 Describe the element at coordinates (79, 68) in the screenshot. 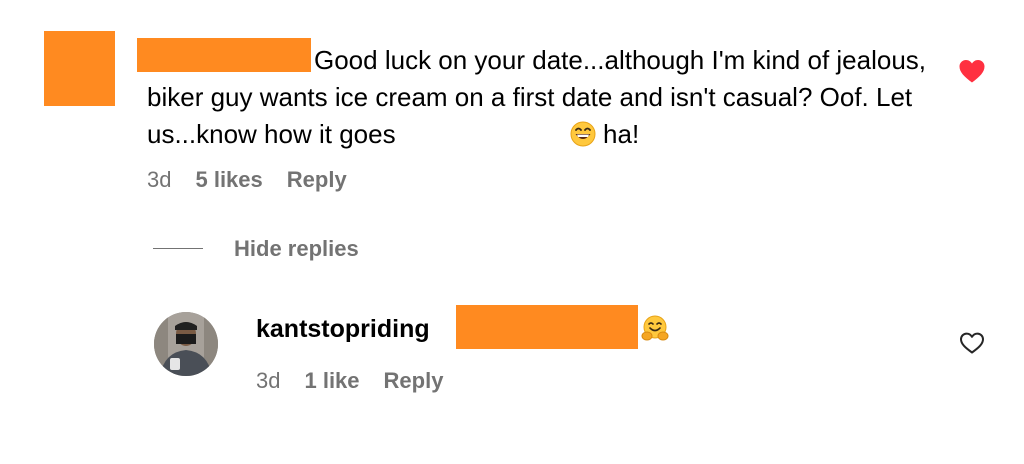

I see `commenter-avatar-redacted` at that location.